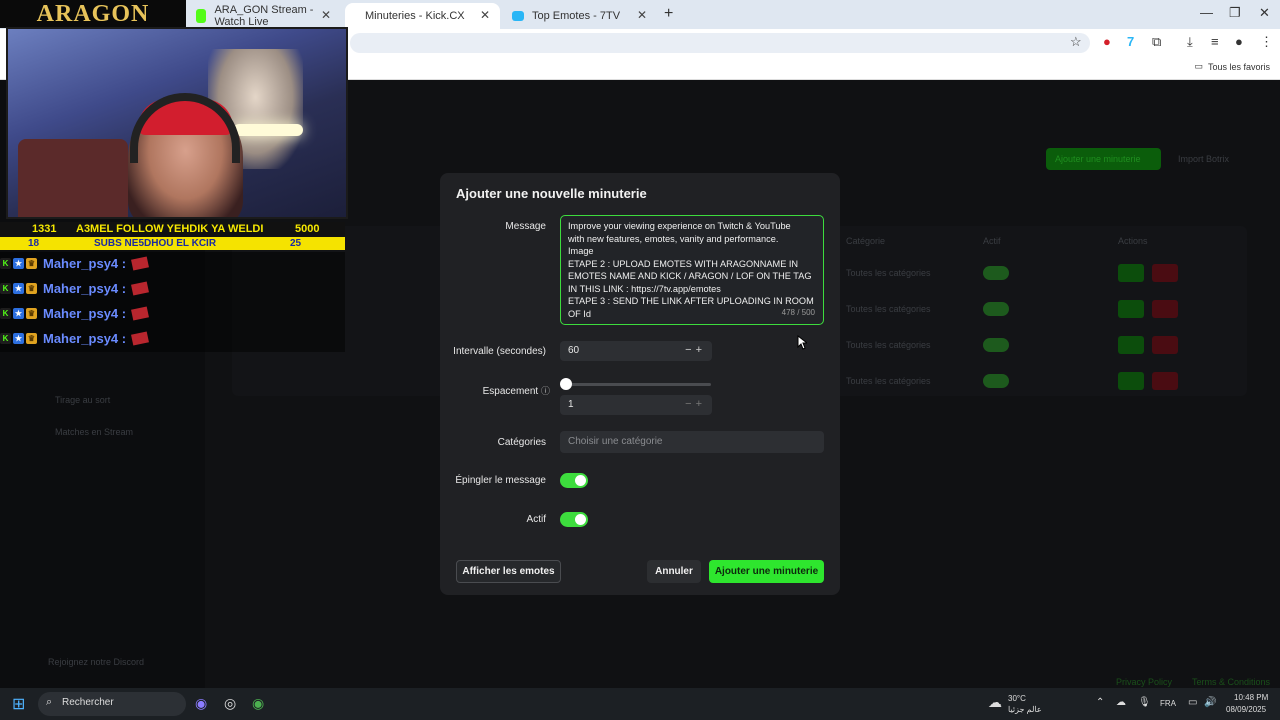 This screenshot has height=720, width=1280. Describe the element at coordinates (1133, 241) in the screenshot. I see `col-actions: Actions` at that location.